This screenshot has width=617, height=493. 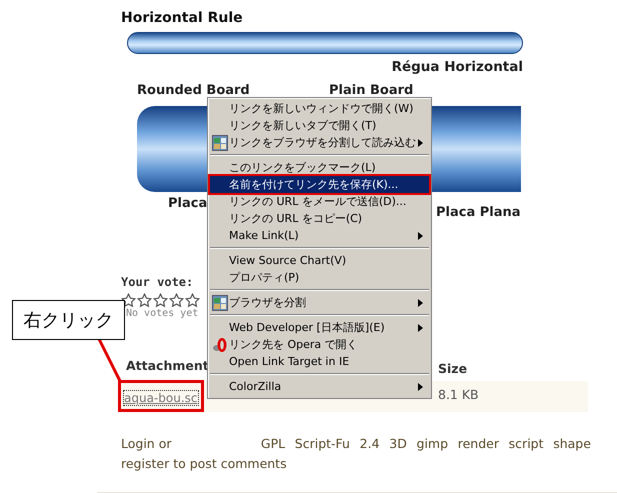 I want to click on column-header: Attachment, so click(x=167, y=366).